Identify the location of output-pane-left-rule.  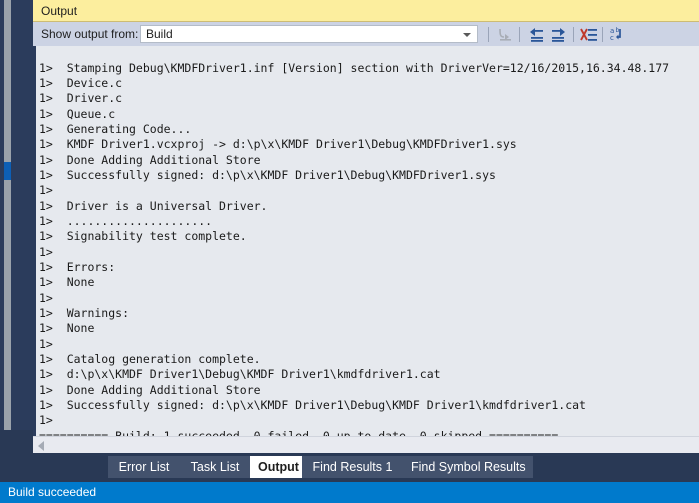
(34, 241).